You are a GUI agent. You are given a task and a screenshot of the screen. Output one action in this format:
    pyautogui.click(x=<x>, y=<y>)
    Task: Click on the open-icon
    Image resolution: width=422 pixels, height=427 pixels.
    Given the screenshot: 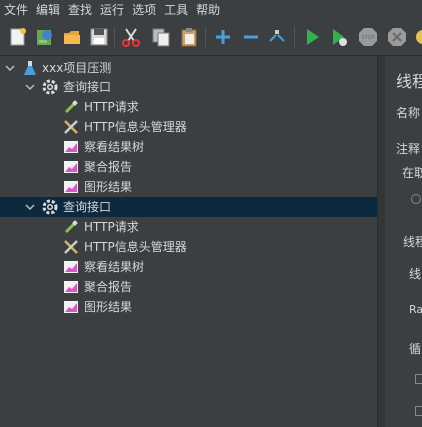 What is the action you would take?
    pyautogui.click(x=72, y=37)
    